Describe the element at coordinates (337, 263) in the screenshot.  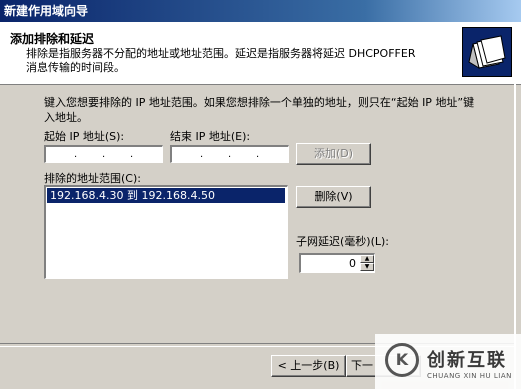
I see `delay-spinner: 0 ▲ ▼` at that location.